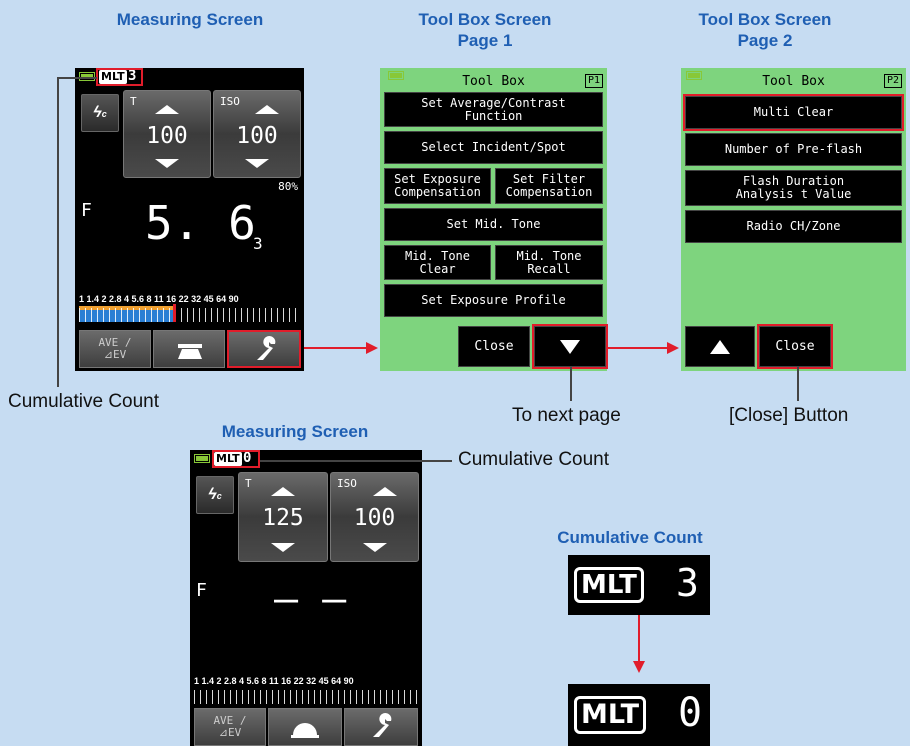  Describe the element at coordinates (295, 431) in the screenshot. I see `heading-measuring-screen-bottom: Measuring Screen` at that location.